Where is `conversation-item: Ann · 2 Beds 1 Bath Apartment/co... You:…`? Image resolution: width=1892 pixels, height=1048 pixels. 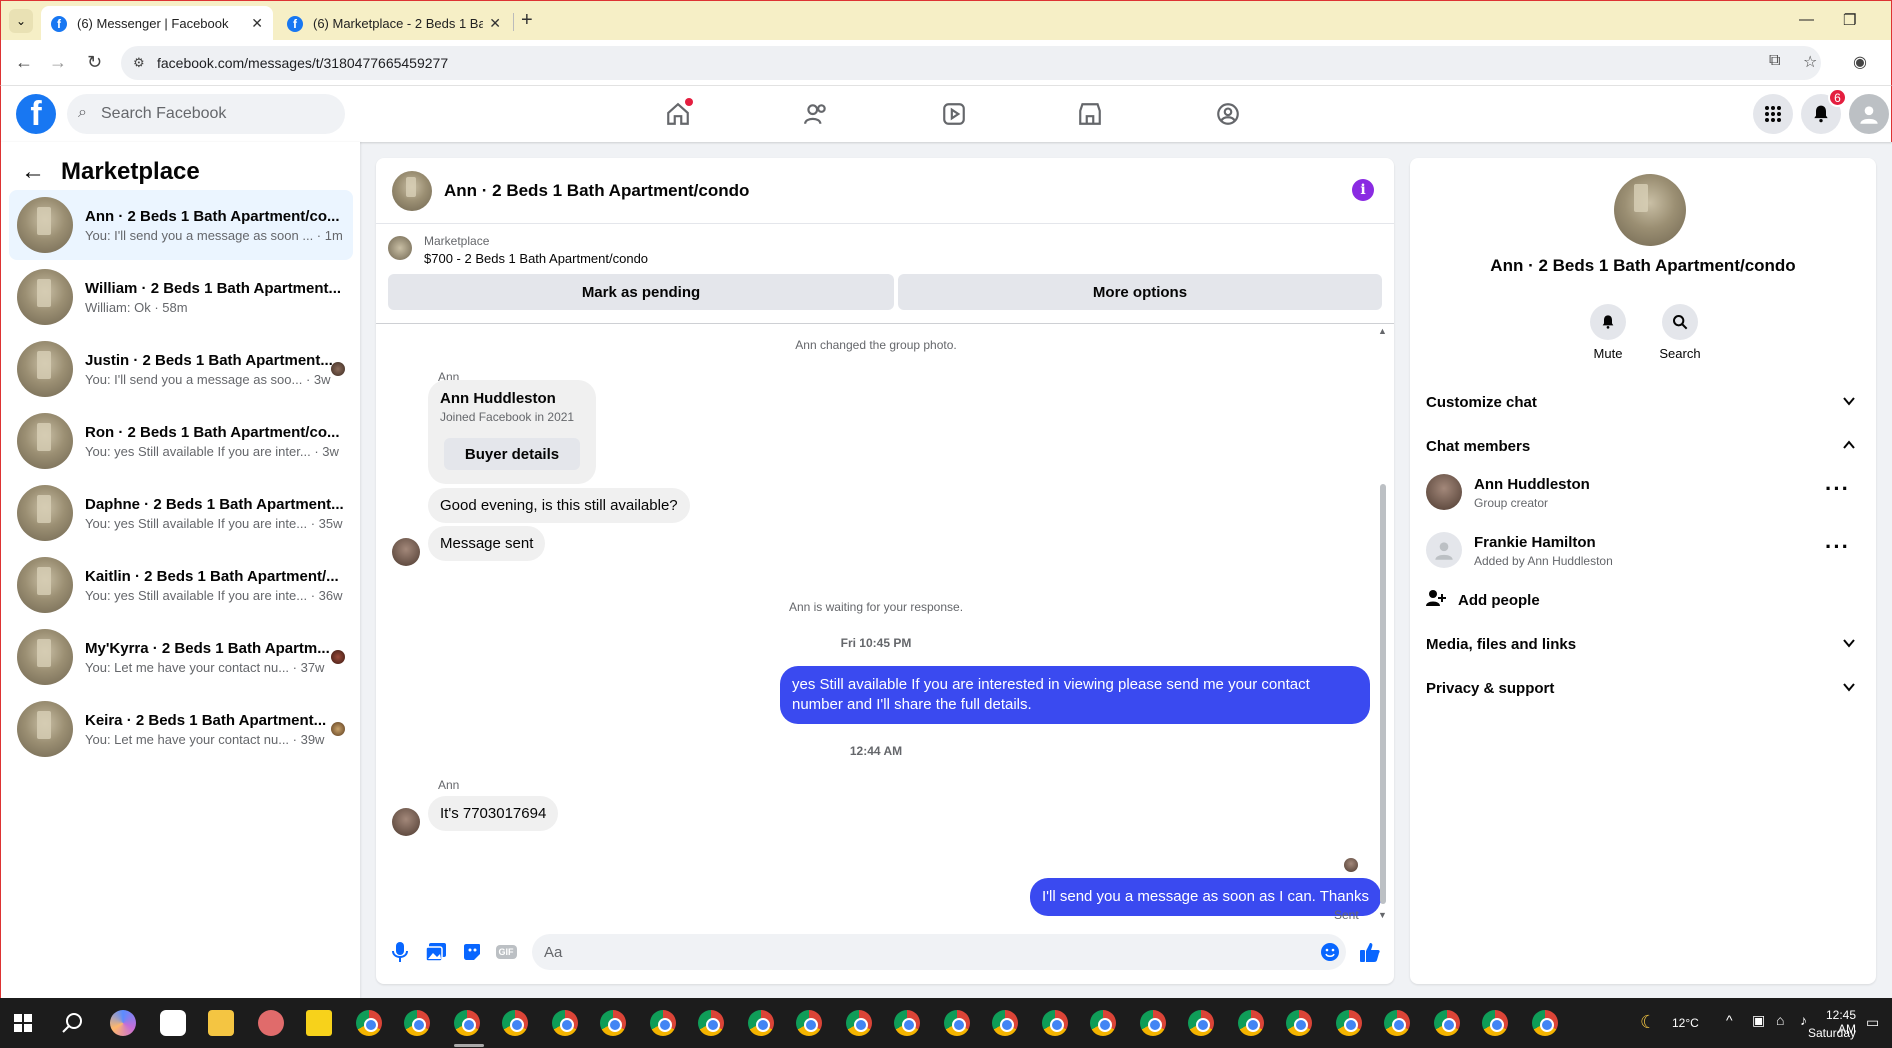 conversation-item: Ann · 2 Beds 1 Bath Apartment/co... You:… is located at coordinates (181, 225).